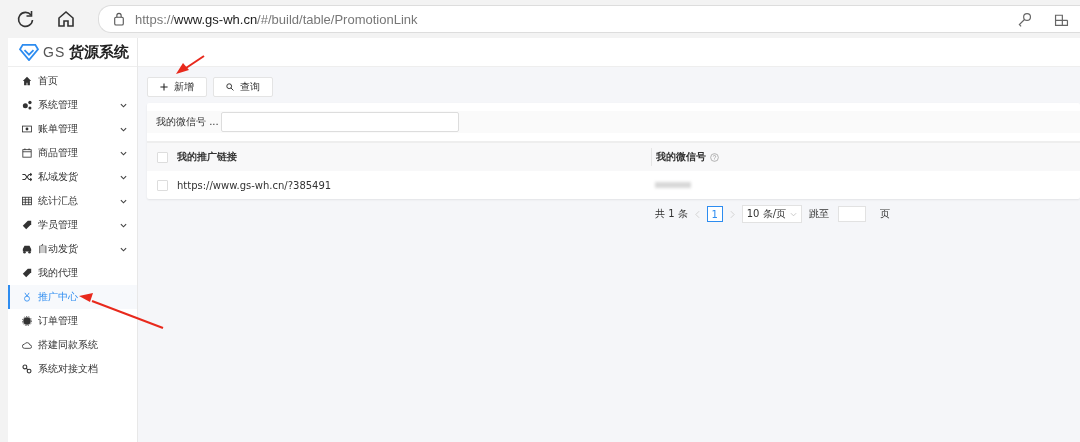  I want to click on reload-icon, so click(26, 19).